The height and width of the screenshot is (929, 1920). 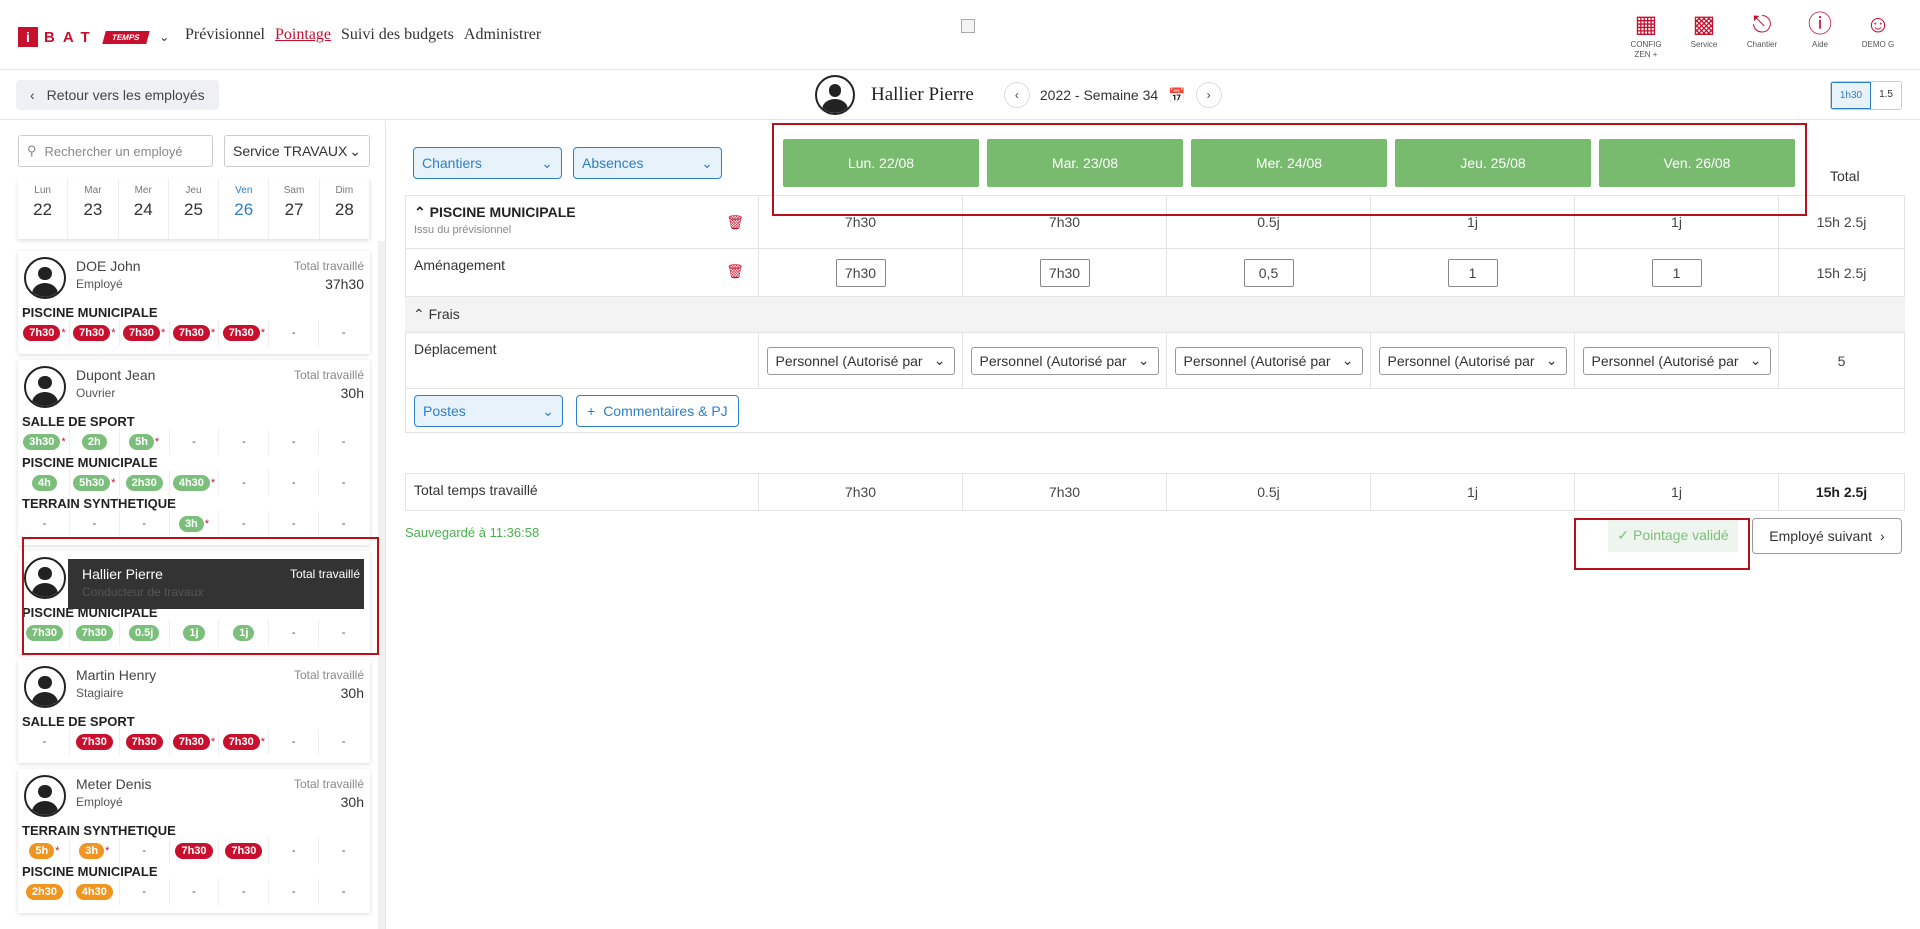 I want to click on task-hours-input: 0,5, so click(x=1268, y=272).